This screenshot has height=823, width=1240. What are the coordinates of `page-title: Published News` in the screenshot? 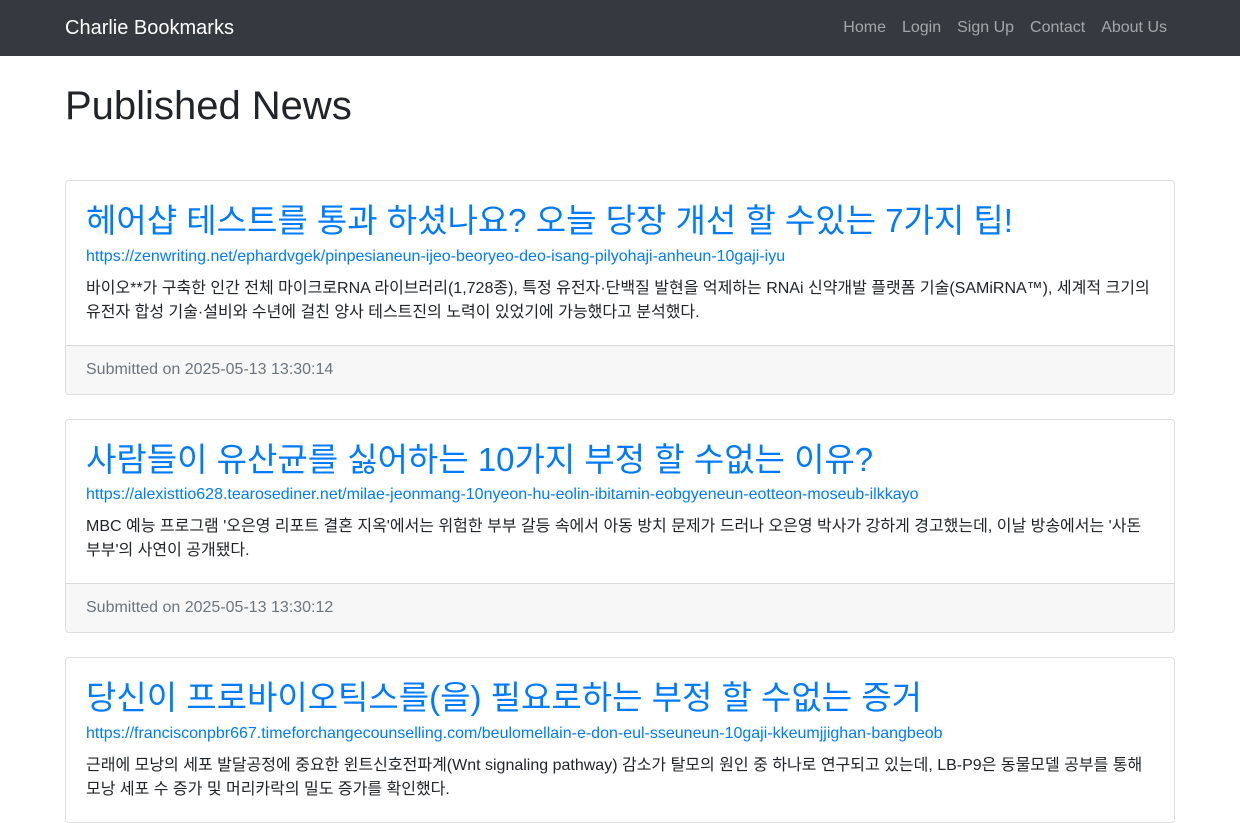 It's located at (208, 106).